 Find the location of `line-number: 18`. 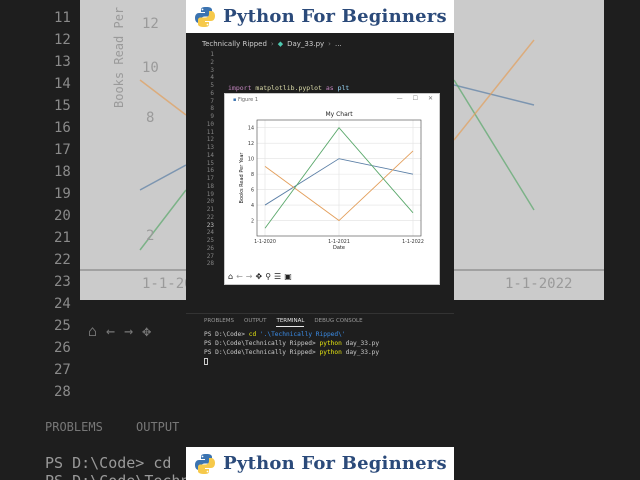

line-number: 18 is located at coordinates (210, 186).